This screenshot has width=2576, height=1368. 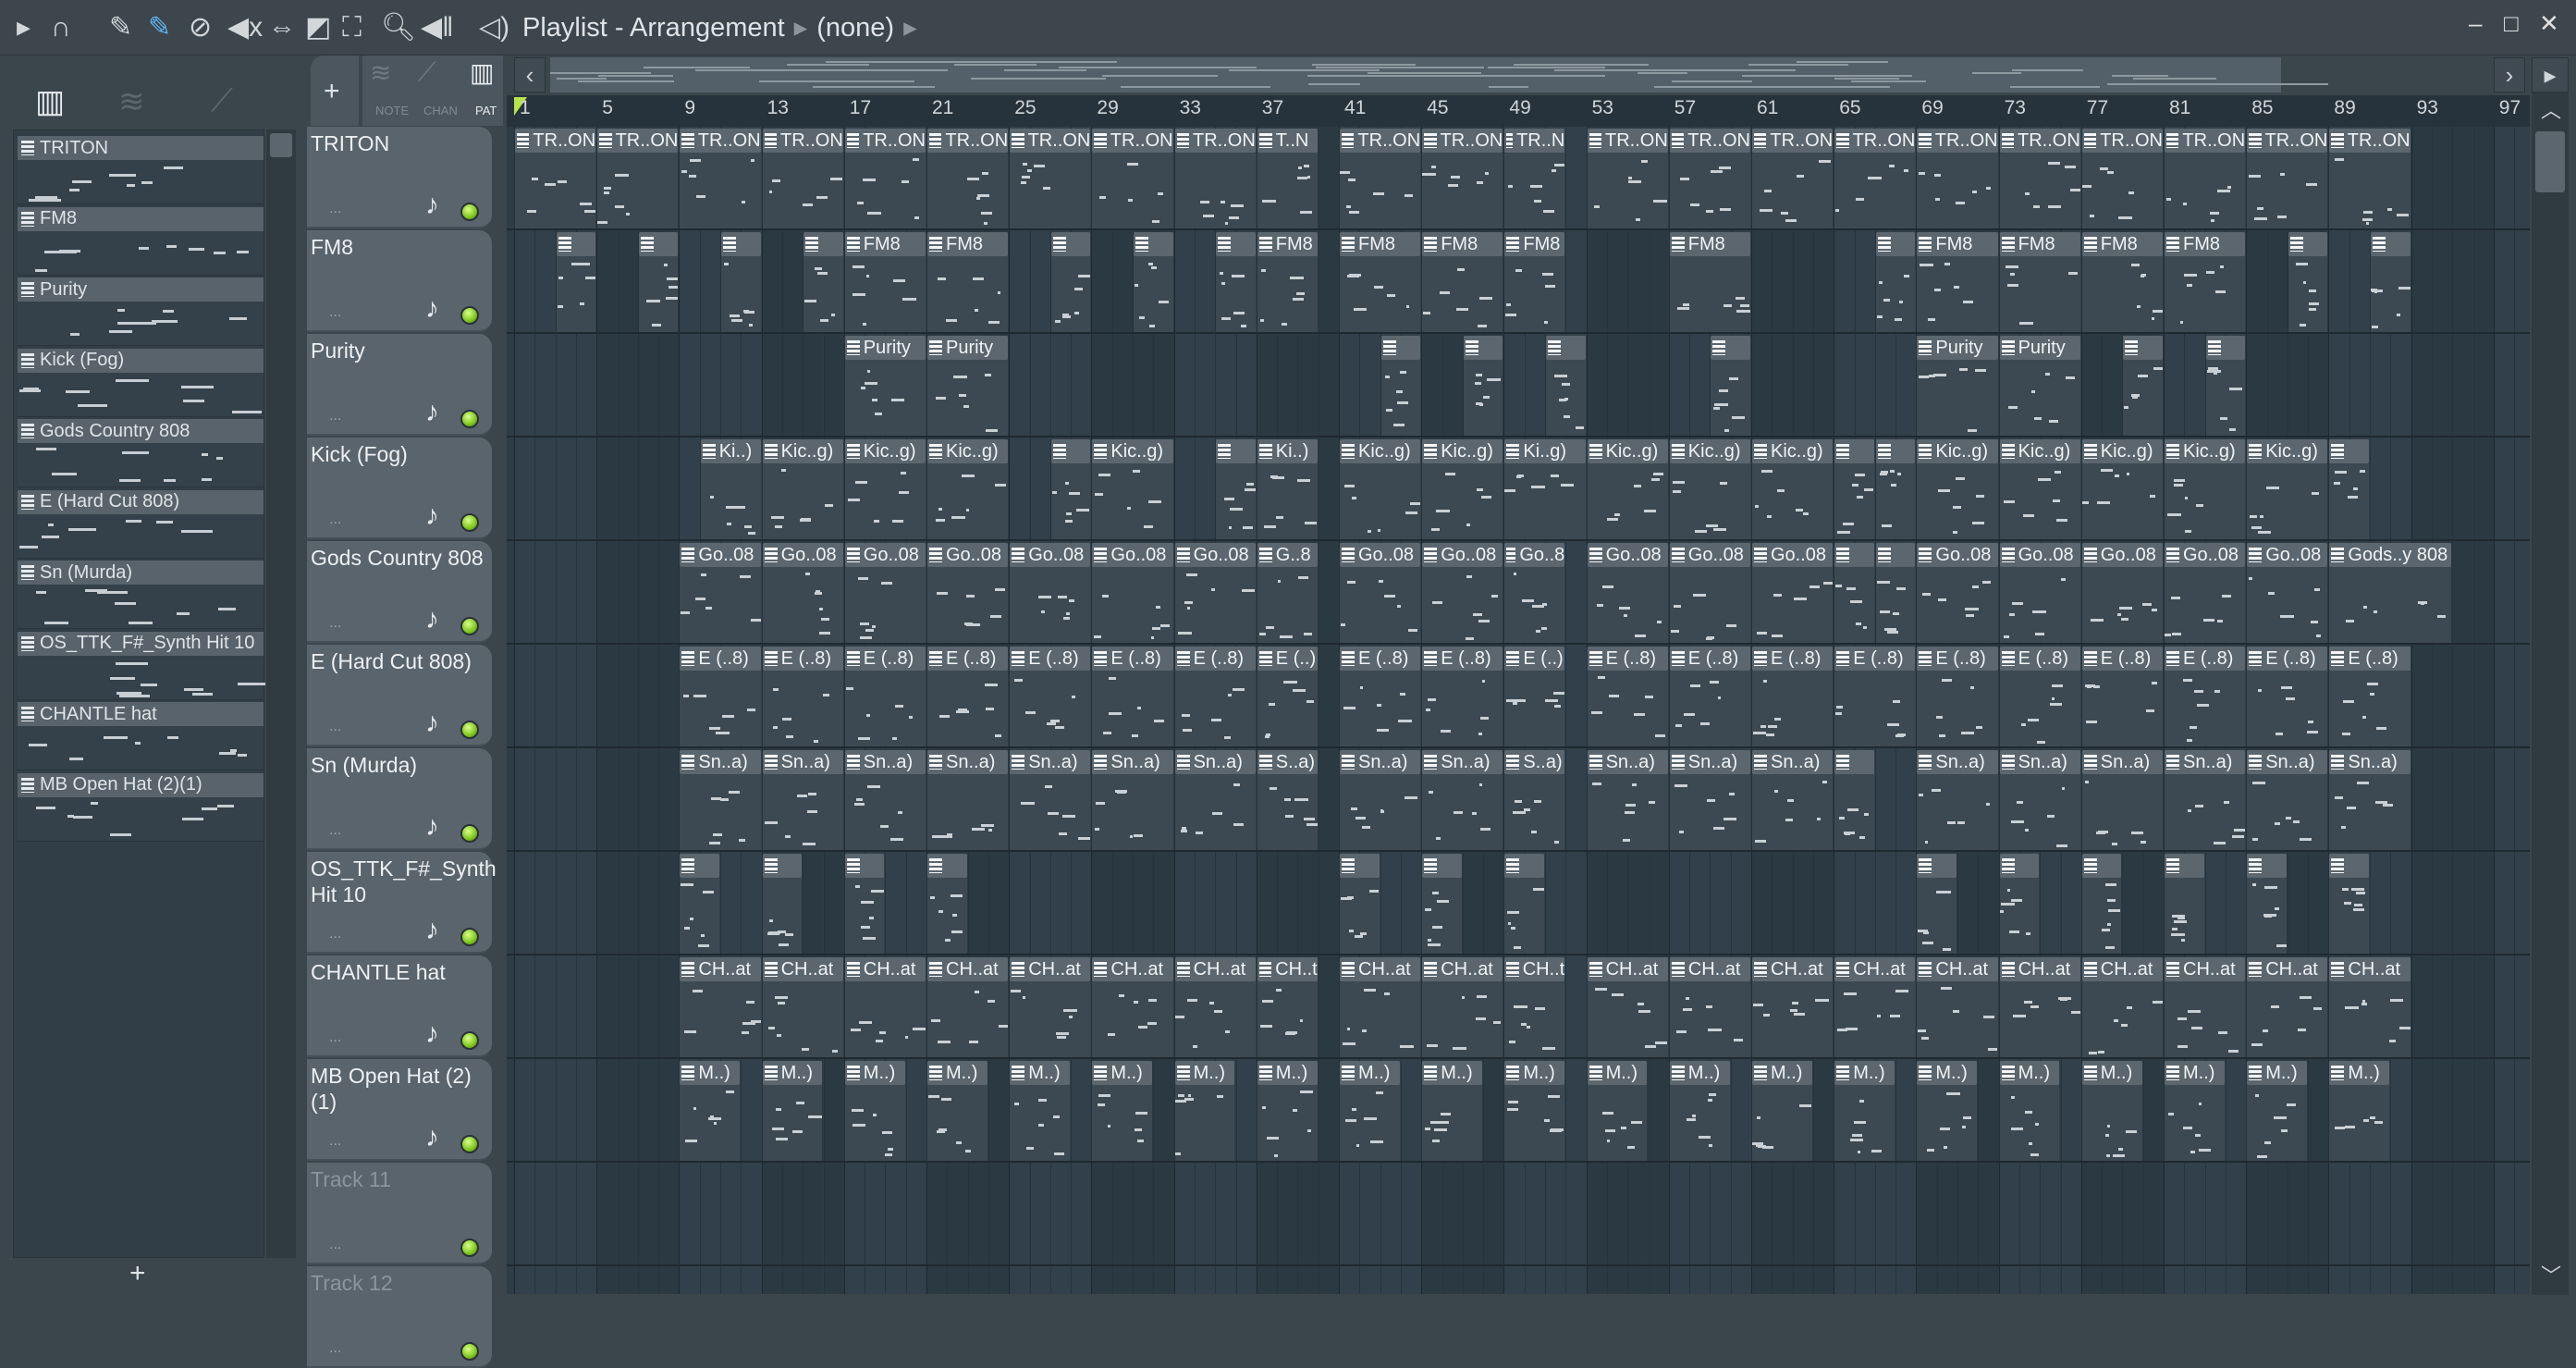 I want to click on pattern-list-item: TRITON, so click(x=141, y=170).